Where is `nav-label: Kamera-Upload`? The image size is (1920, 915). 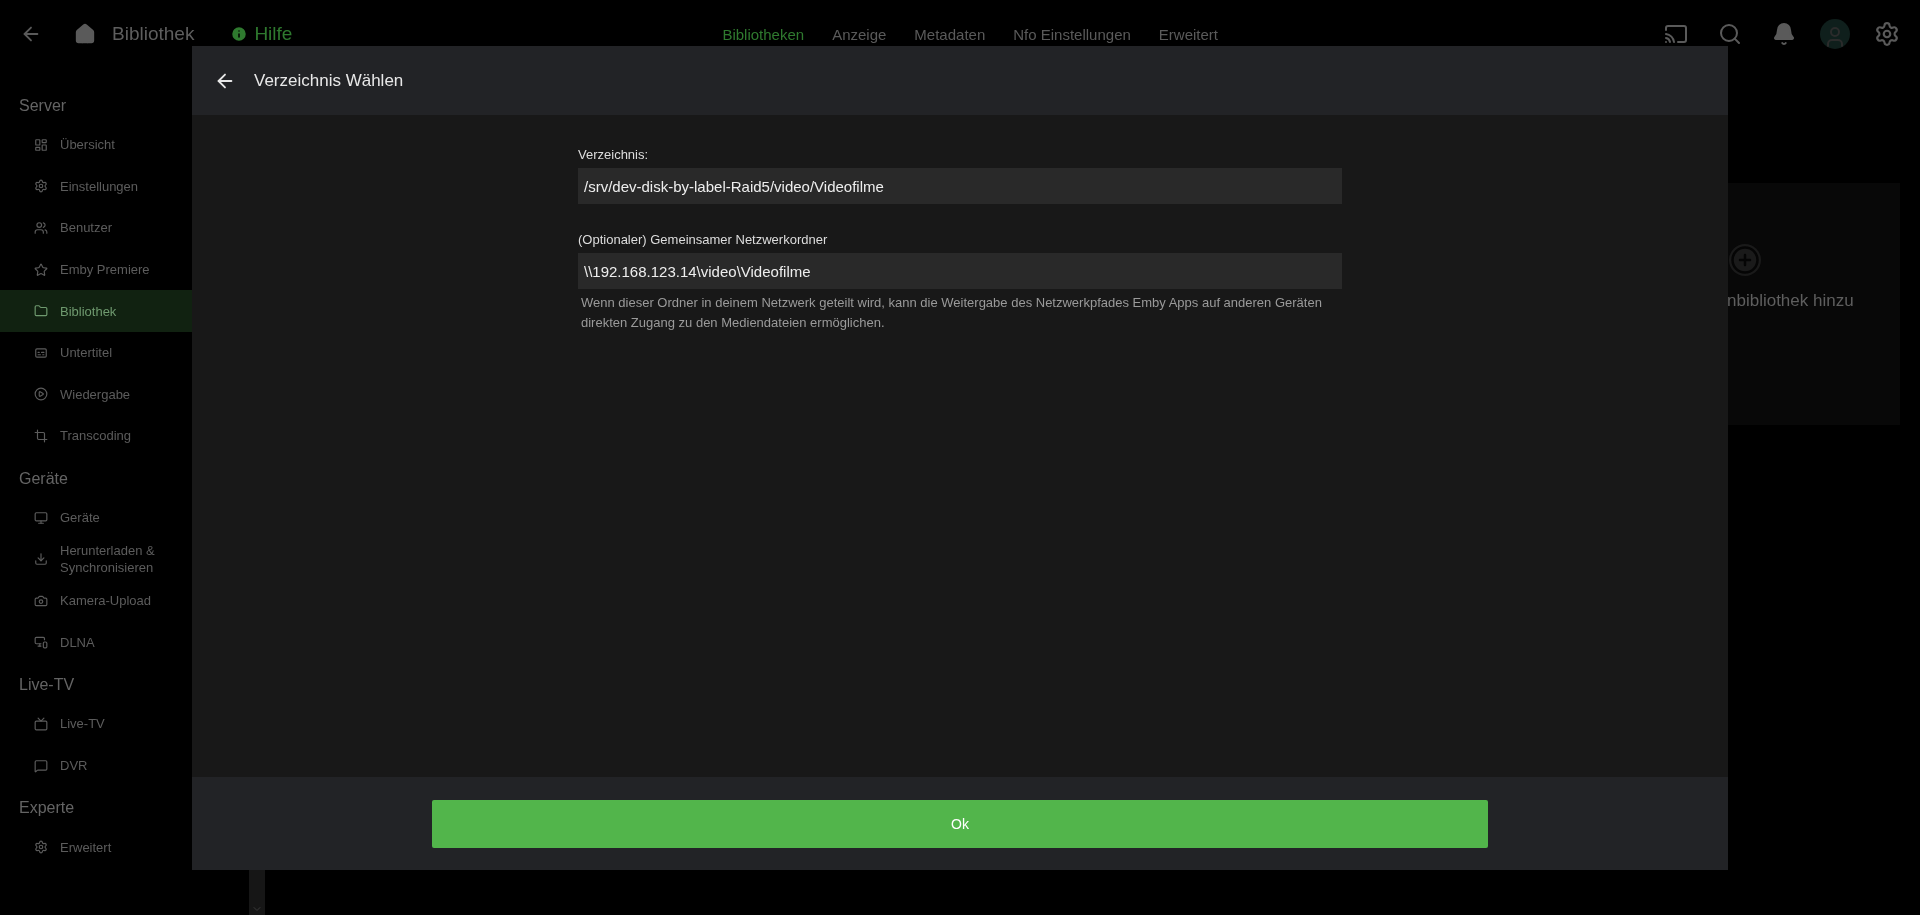 nav-label: Kamera-Upload is located at coordinates (106, 601).